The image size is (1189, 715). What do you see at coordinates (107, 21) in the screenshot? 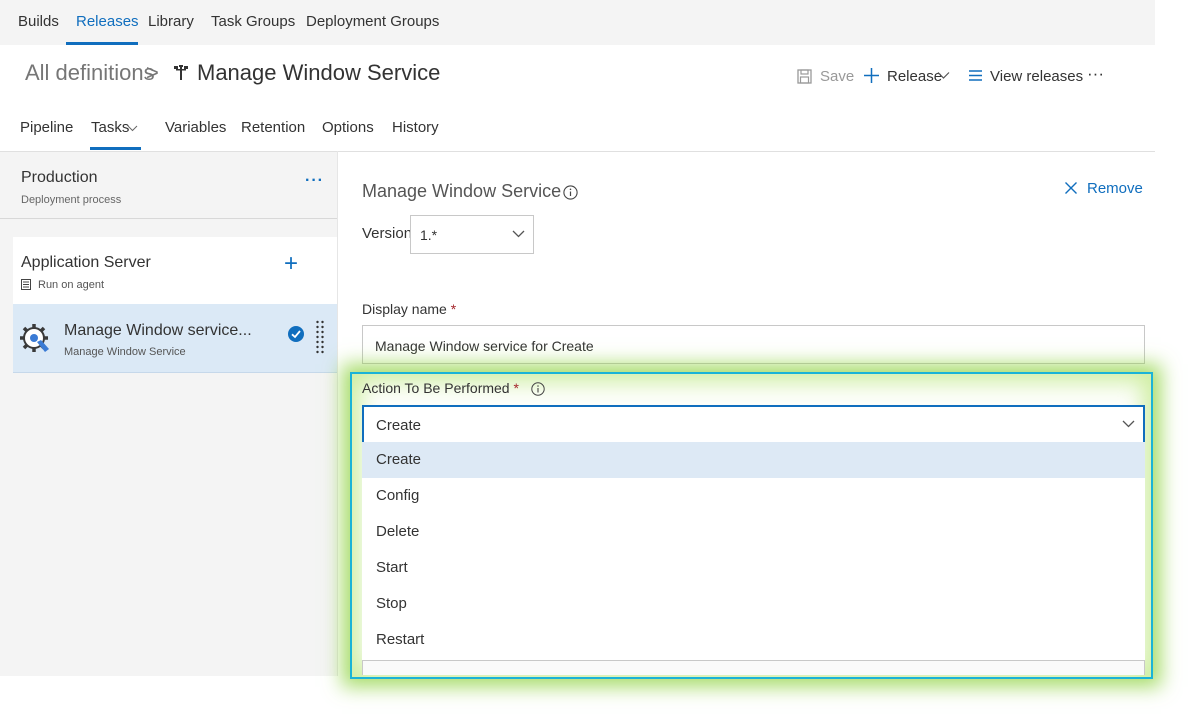
I see `nav-releases: Releases` at bounding box center [107, 21].